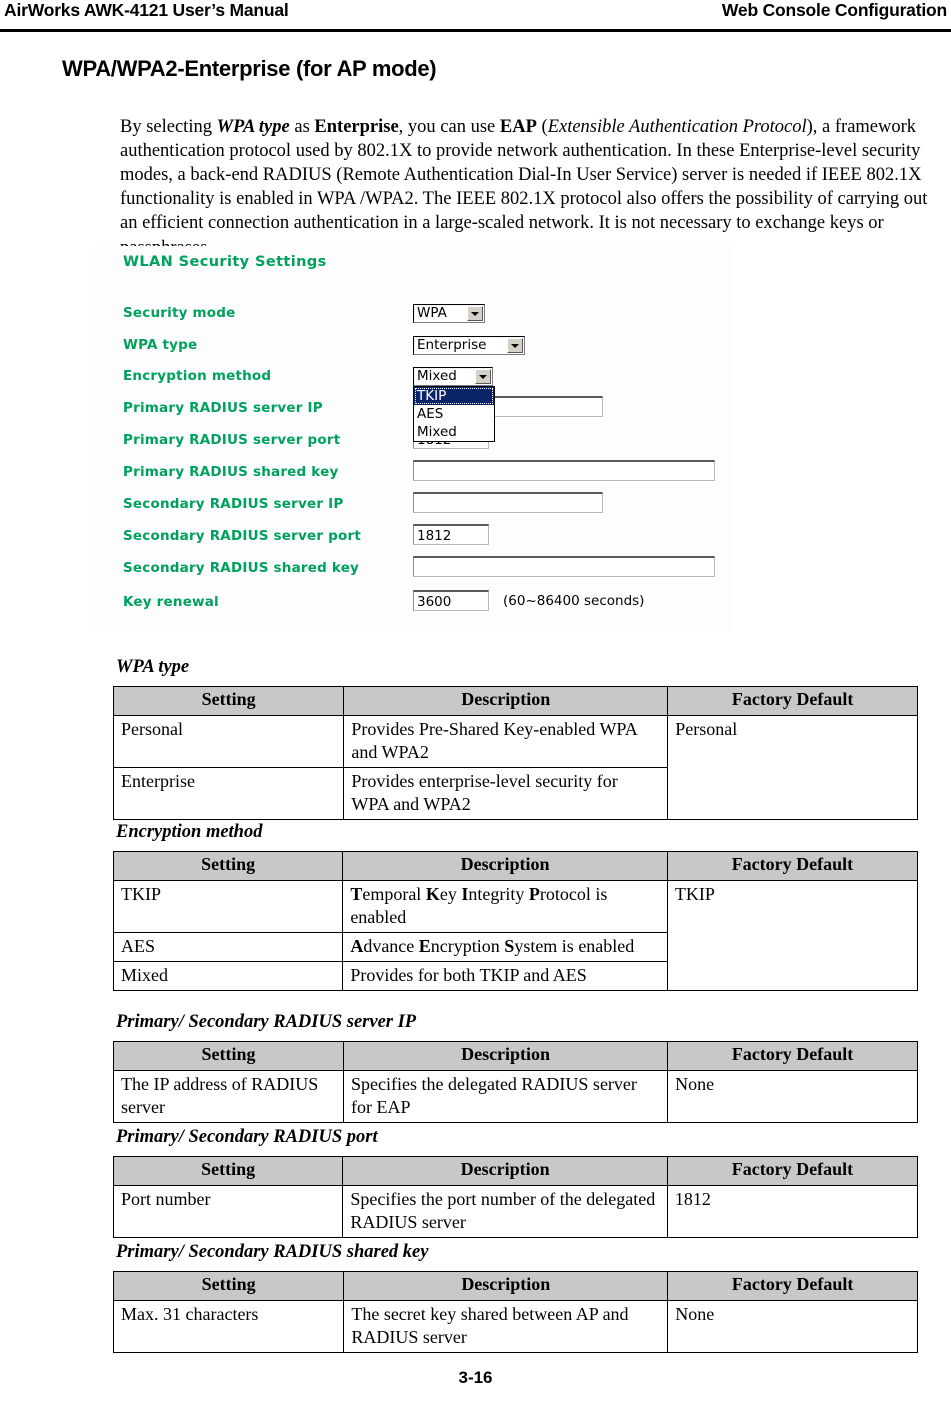 Image resolution: width=951 pixels, height=1404 pixels. Describe the element at coordinates (564, 566) in the screenshot. I see `secondary-radius-shared-key-input` at that location.